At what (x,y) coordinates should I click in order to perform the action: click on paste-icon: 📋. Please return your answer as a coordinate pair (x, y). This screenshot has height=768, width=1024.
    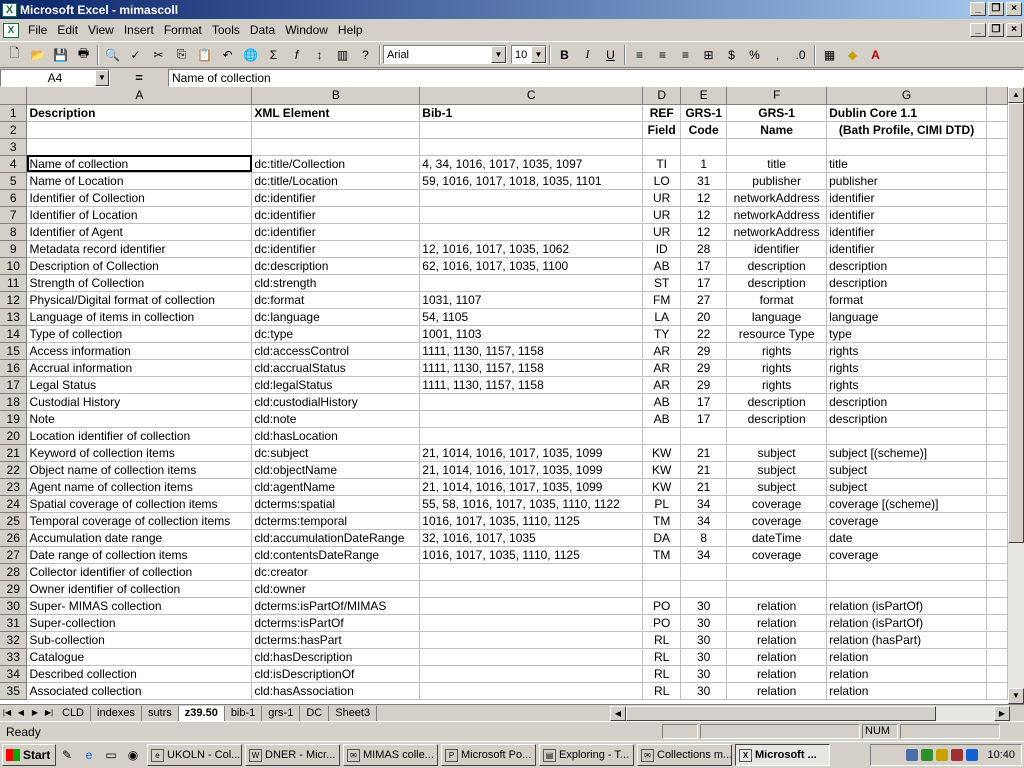
    Looking at the image, I should click on (204, 55).